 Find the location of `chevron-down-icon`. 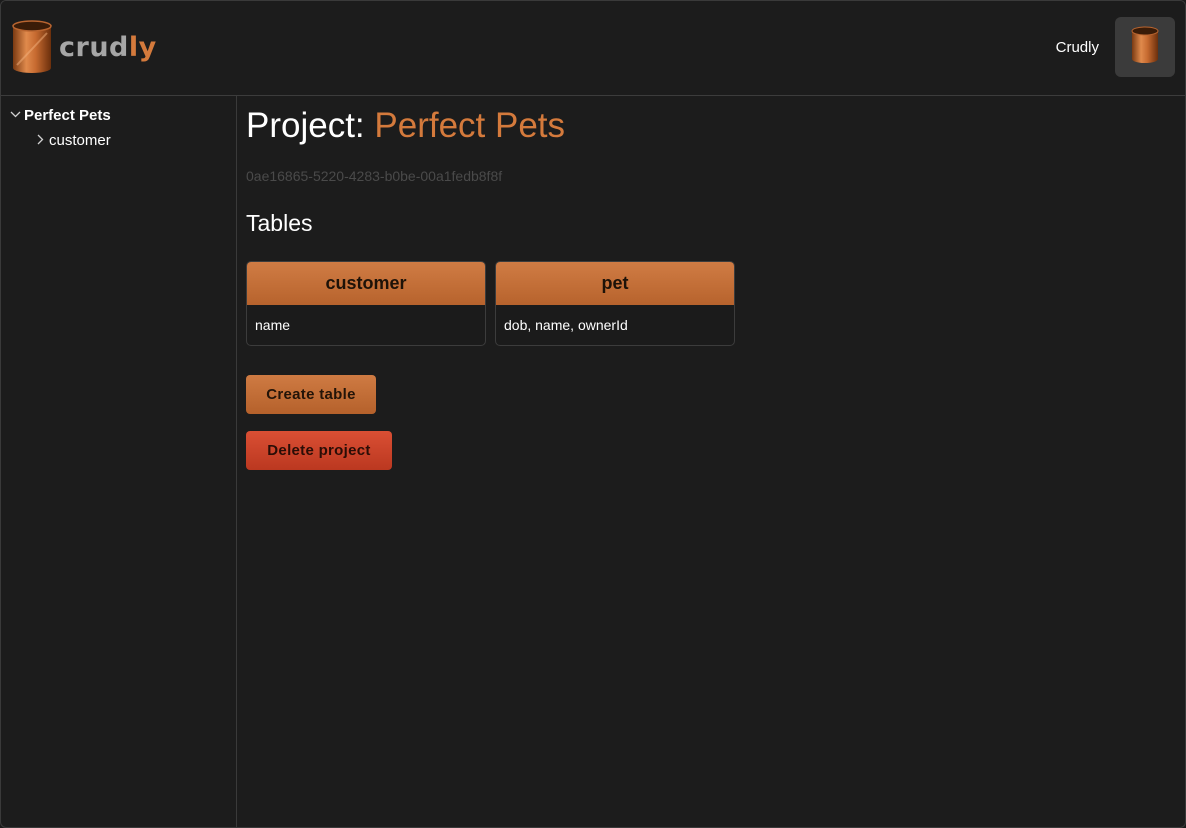

chevron-down-icon is located at coordinates (16, 115).